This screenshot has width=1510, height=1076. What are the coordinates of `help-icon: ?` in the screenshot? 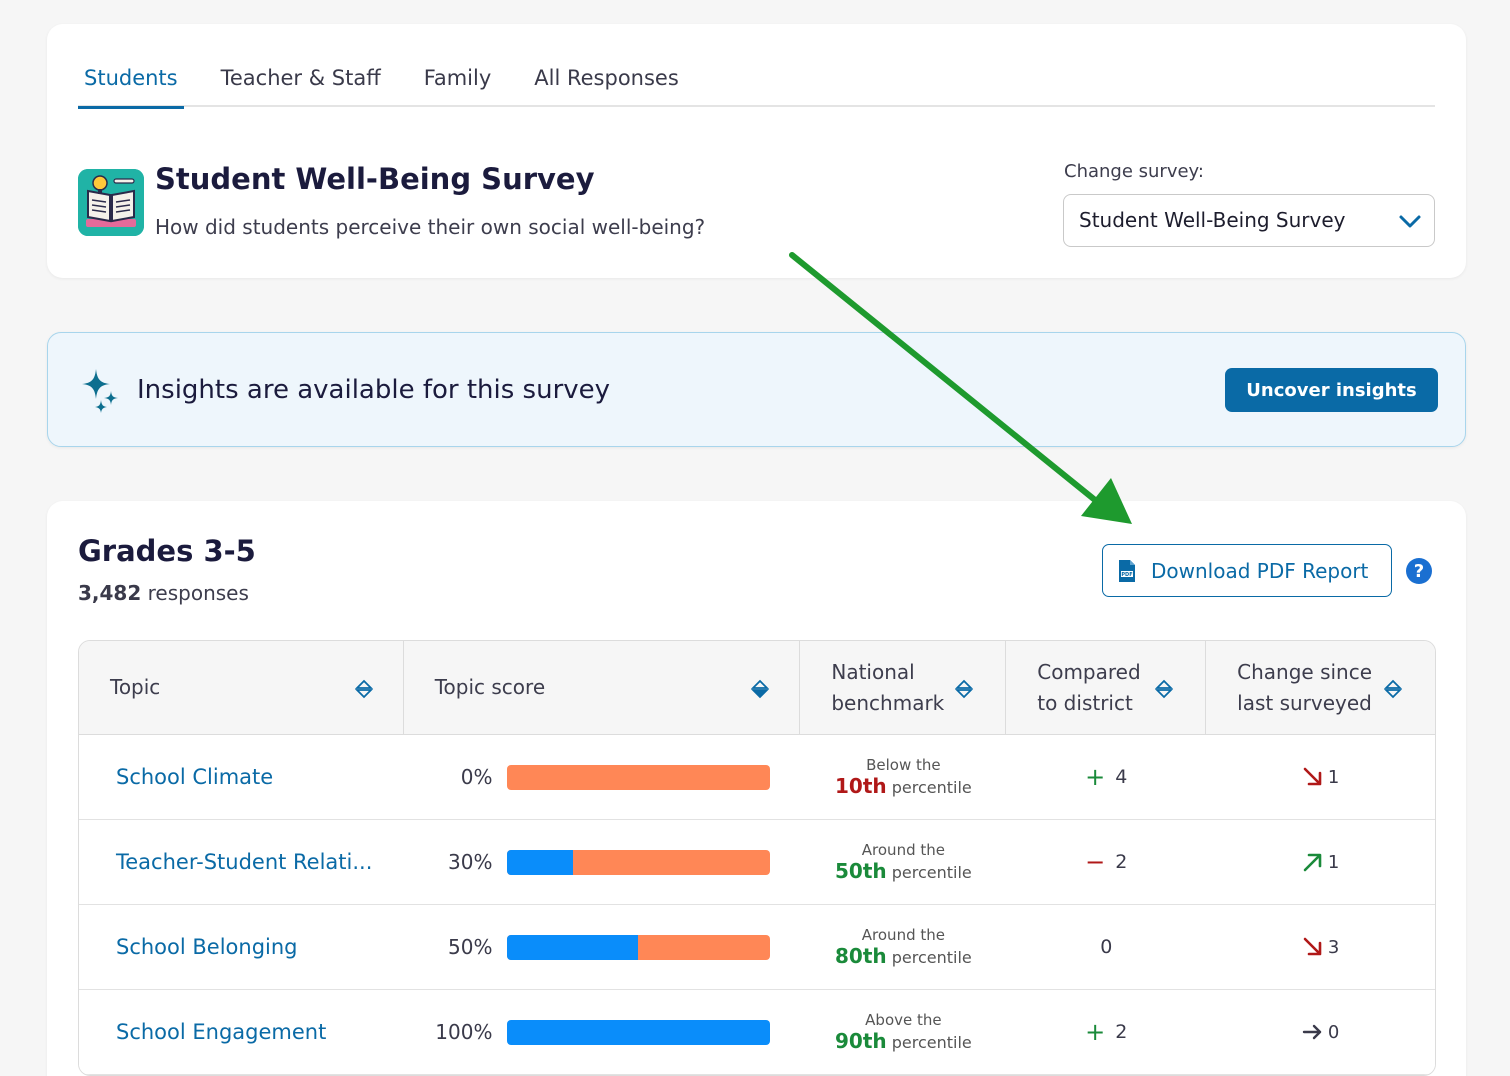 It's located at (1419, 571).